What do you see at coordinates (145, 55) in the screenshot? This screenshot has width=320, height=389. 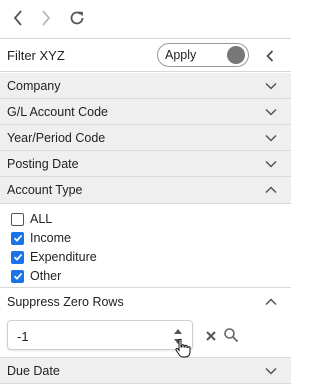 I see `filter-header: Filter XYZ Apply` at bounding box center [145, 55].